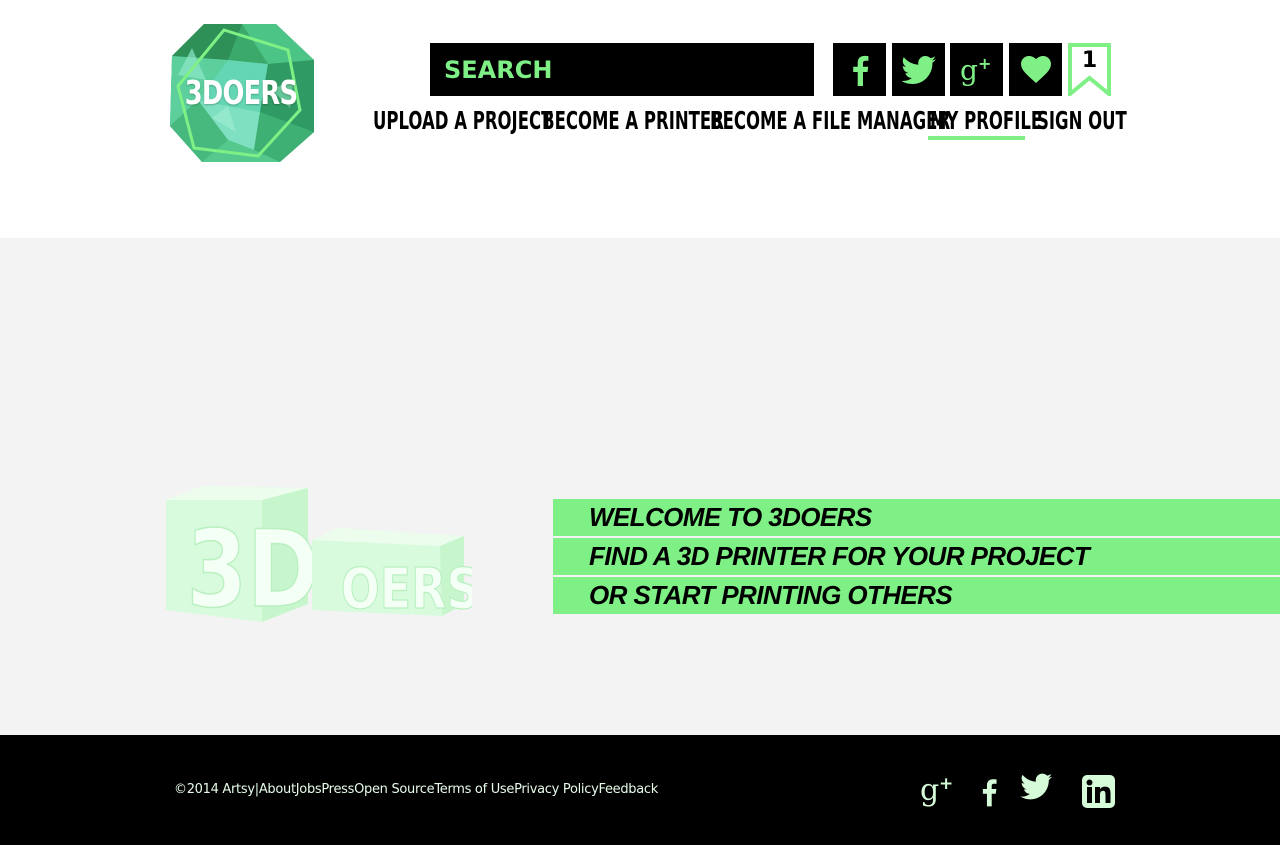 This screenshot has width=1280, height=845. I want to click on logo-text: 3DOERS, so click(241, 92).